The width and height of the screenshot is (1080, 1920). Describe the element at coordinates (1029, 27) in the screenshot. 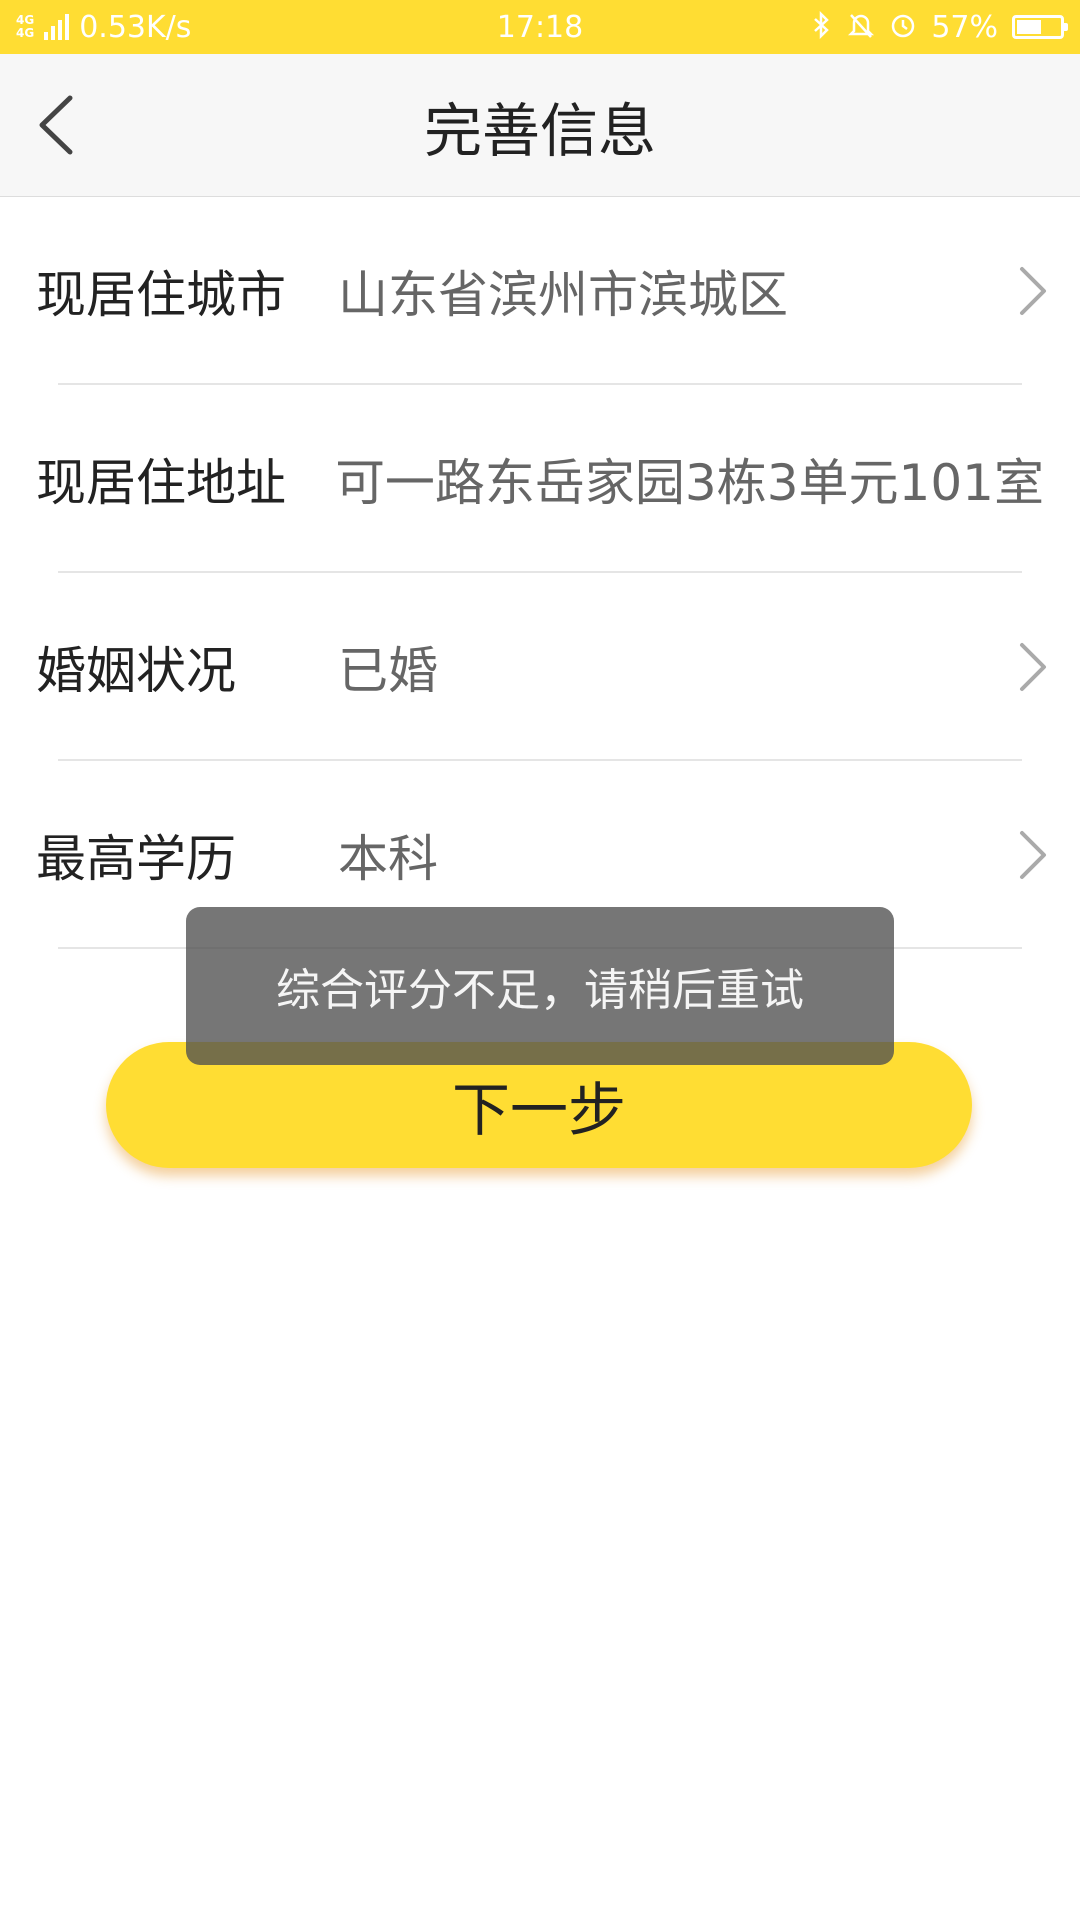

I see `battery-level-fill` at that location.